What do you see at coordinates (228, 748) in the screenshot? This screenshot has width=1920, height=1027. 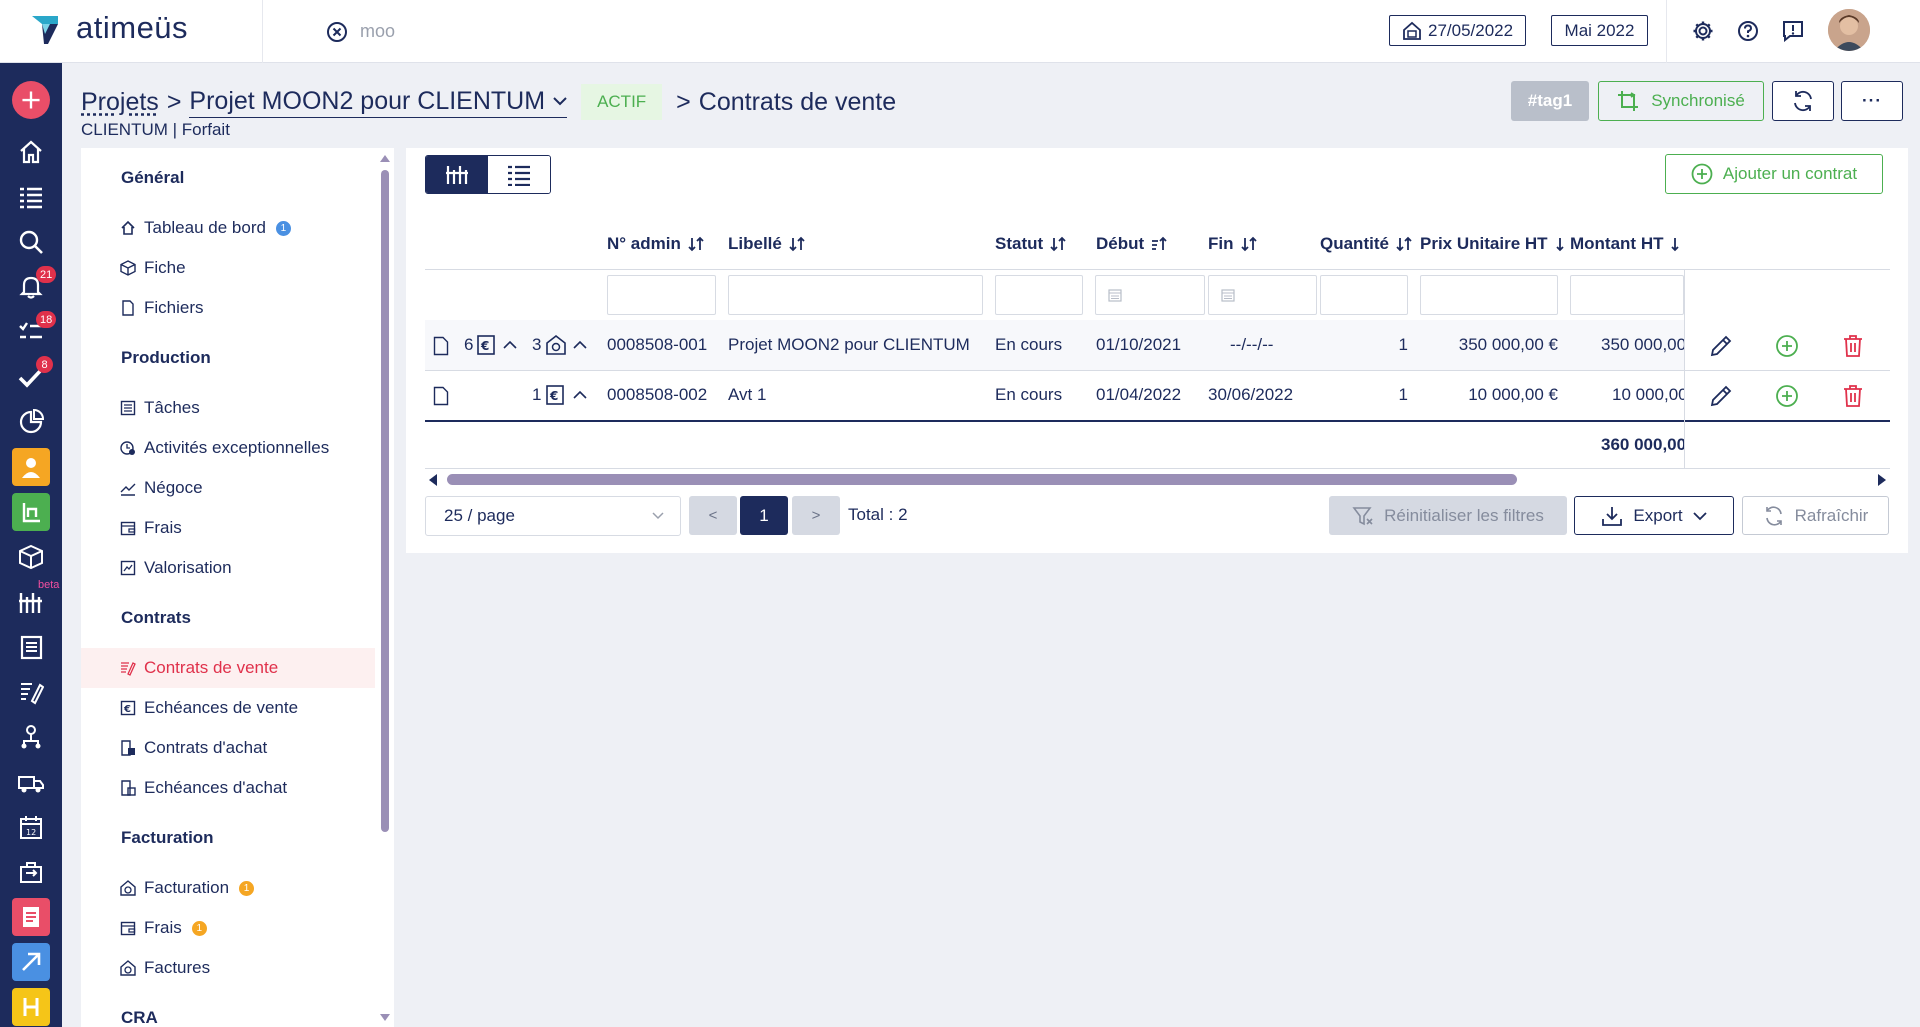 I see `nav-item-contrats-achat: Contrats d'achat` at bounding box center [228, 748].